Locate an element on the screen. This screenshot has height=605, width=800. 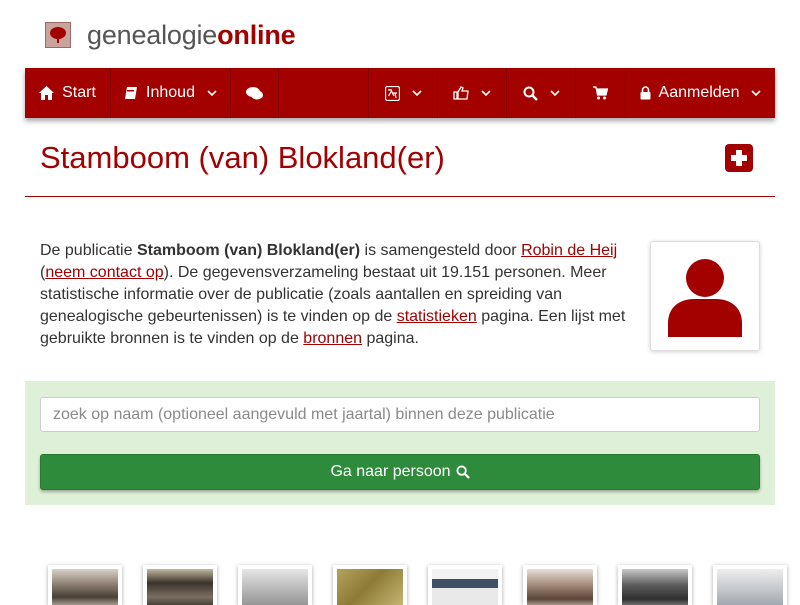
publication-name: Stamboom (van) Blokland(er) is located at coordinates (248, 250).